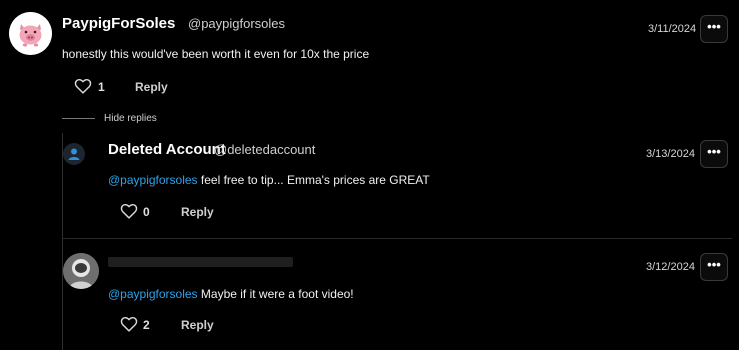 The image size is (739, 350). Describe the element at coordinates (146, 325) in the screenshot. I see `like-count: 2` at that location.